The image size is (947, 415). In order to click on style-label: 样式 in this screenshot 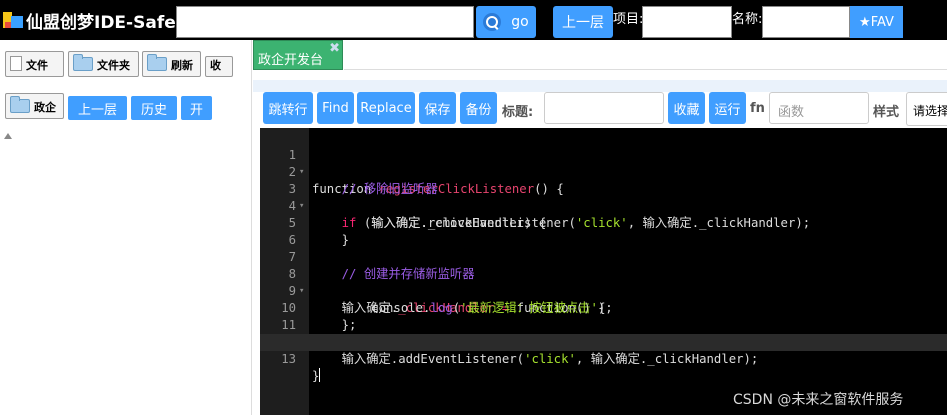, I will do `click(886, 112)`.